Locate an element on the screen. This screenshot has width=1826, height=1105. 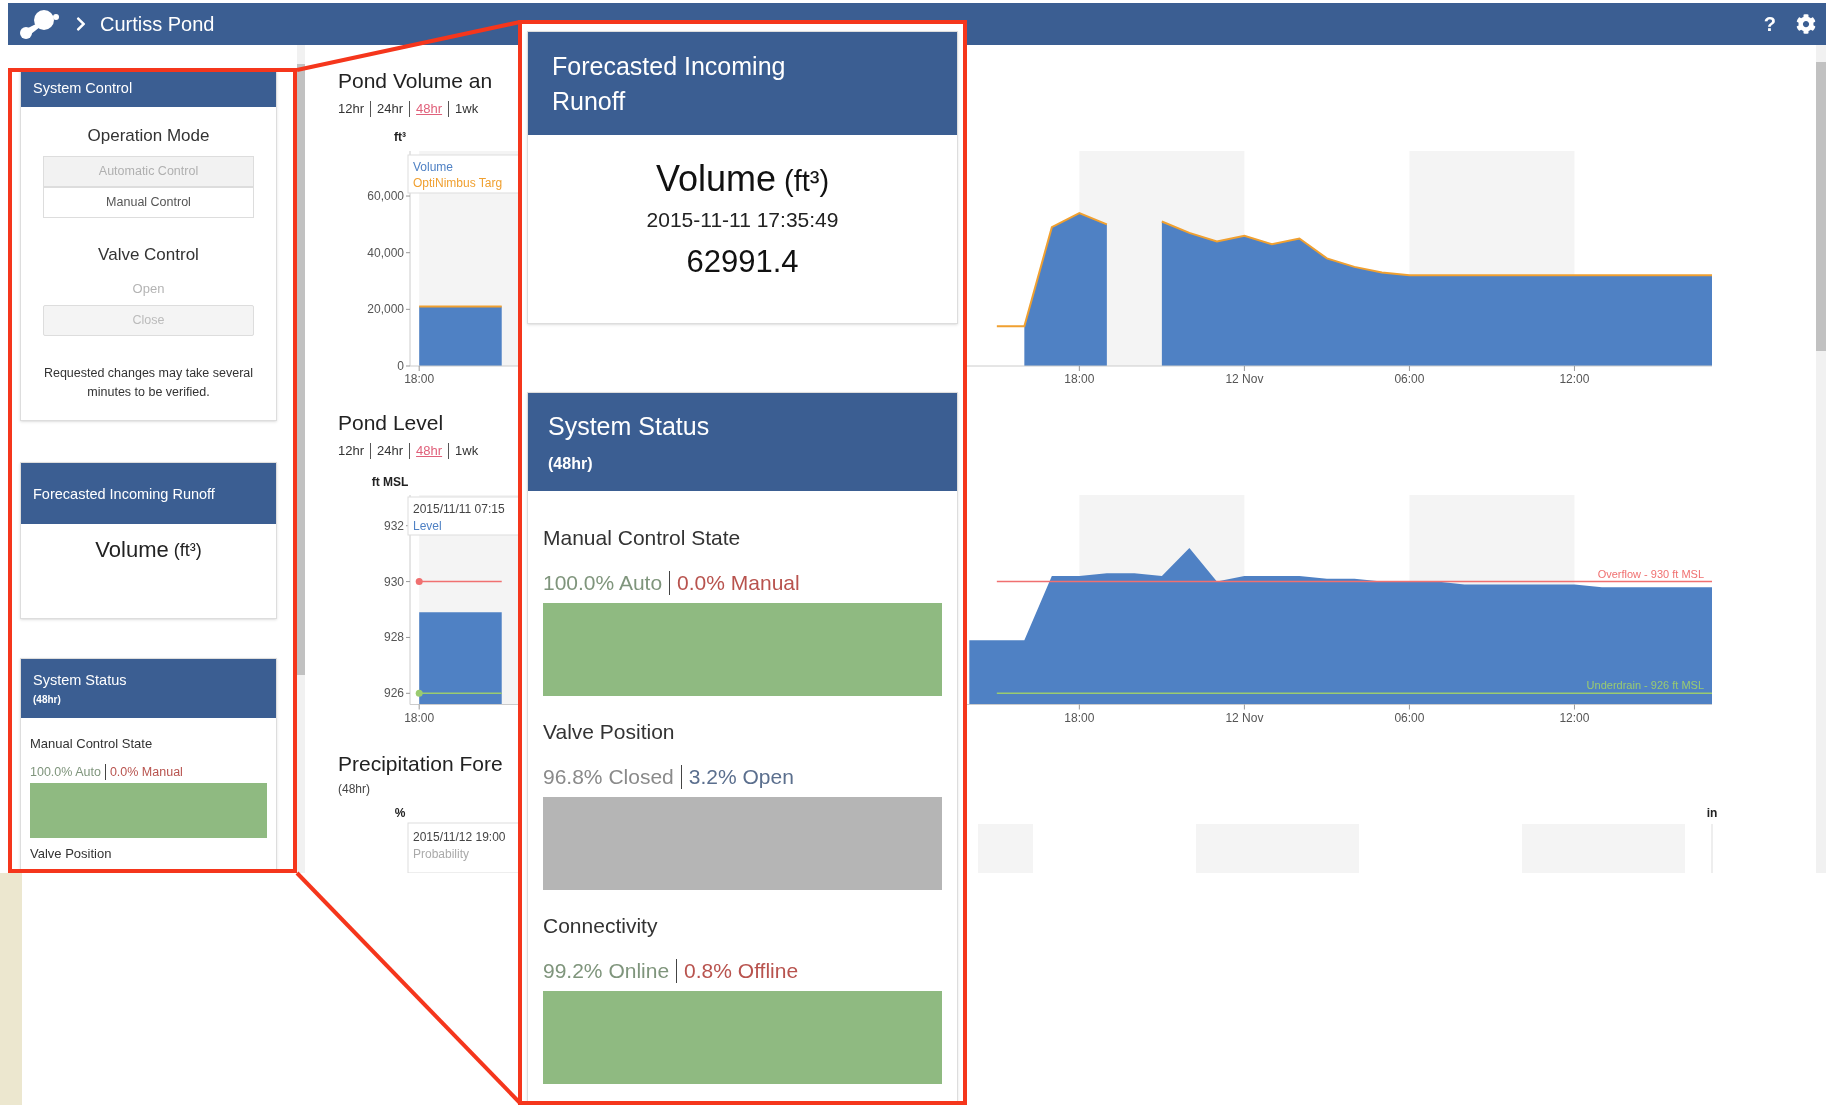
timestamp: 2015-11-11 17:35:49 is located at coordinates (742, 220).